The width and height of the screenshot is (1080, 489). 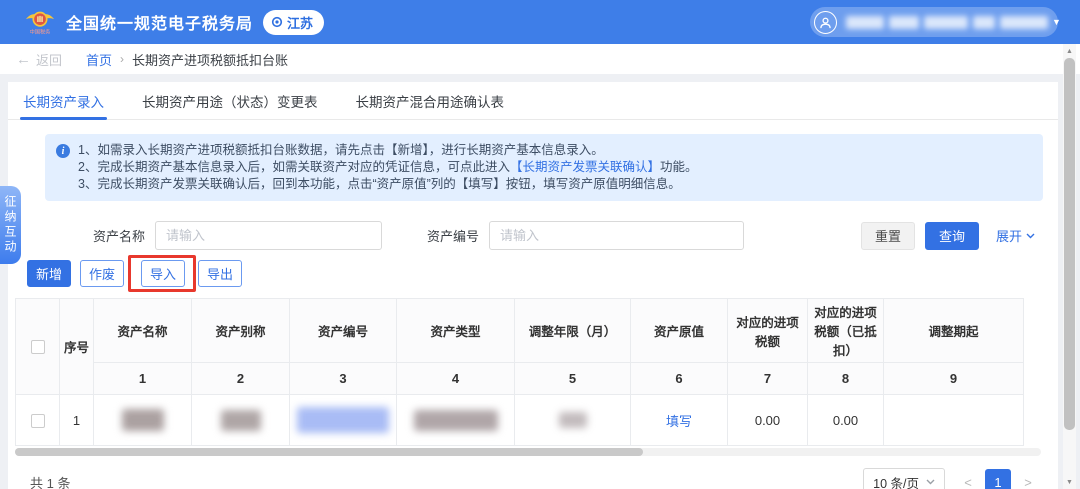 I want to click on user-avatar-icon, so click(x=825, y=22).